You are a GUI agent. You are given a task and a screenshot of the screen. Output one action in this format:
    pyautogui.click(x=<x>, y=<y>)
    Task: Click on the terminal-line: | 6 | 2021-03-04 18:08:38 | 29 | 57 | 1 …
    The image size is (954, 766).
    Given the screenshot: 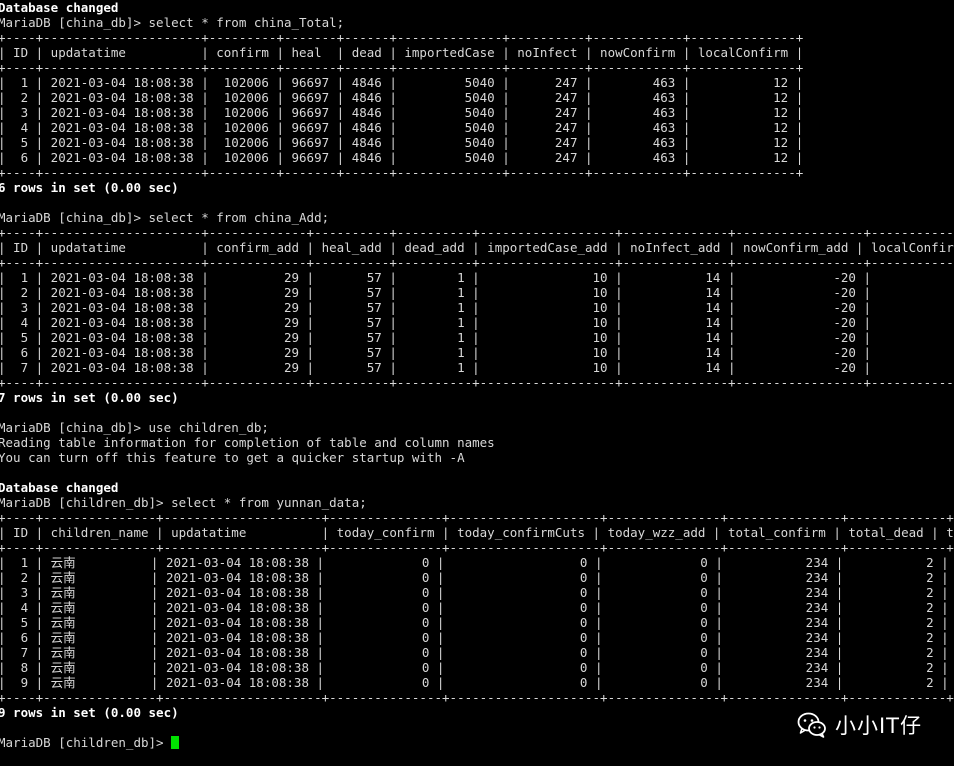 What is the action you would take?
    pyautogui.click(x=477, y=352)
    